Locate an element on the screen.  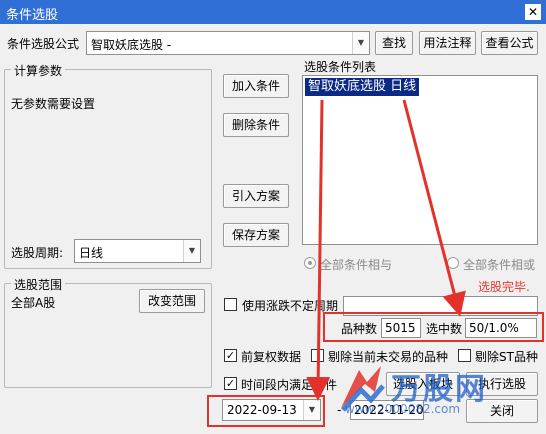
arrow-to-stats is located at coordinates (434, 208).